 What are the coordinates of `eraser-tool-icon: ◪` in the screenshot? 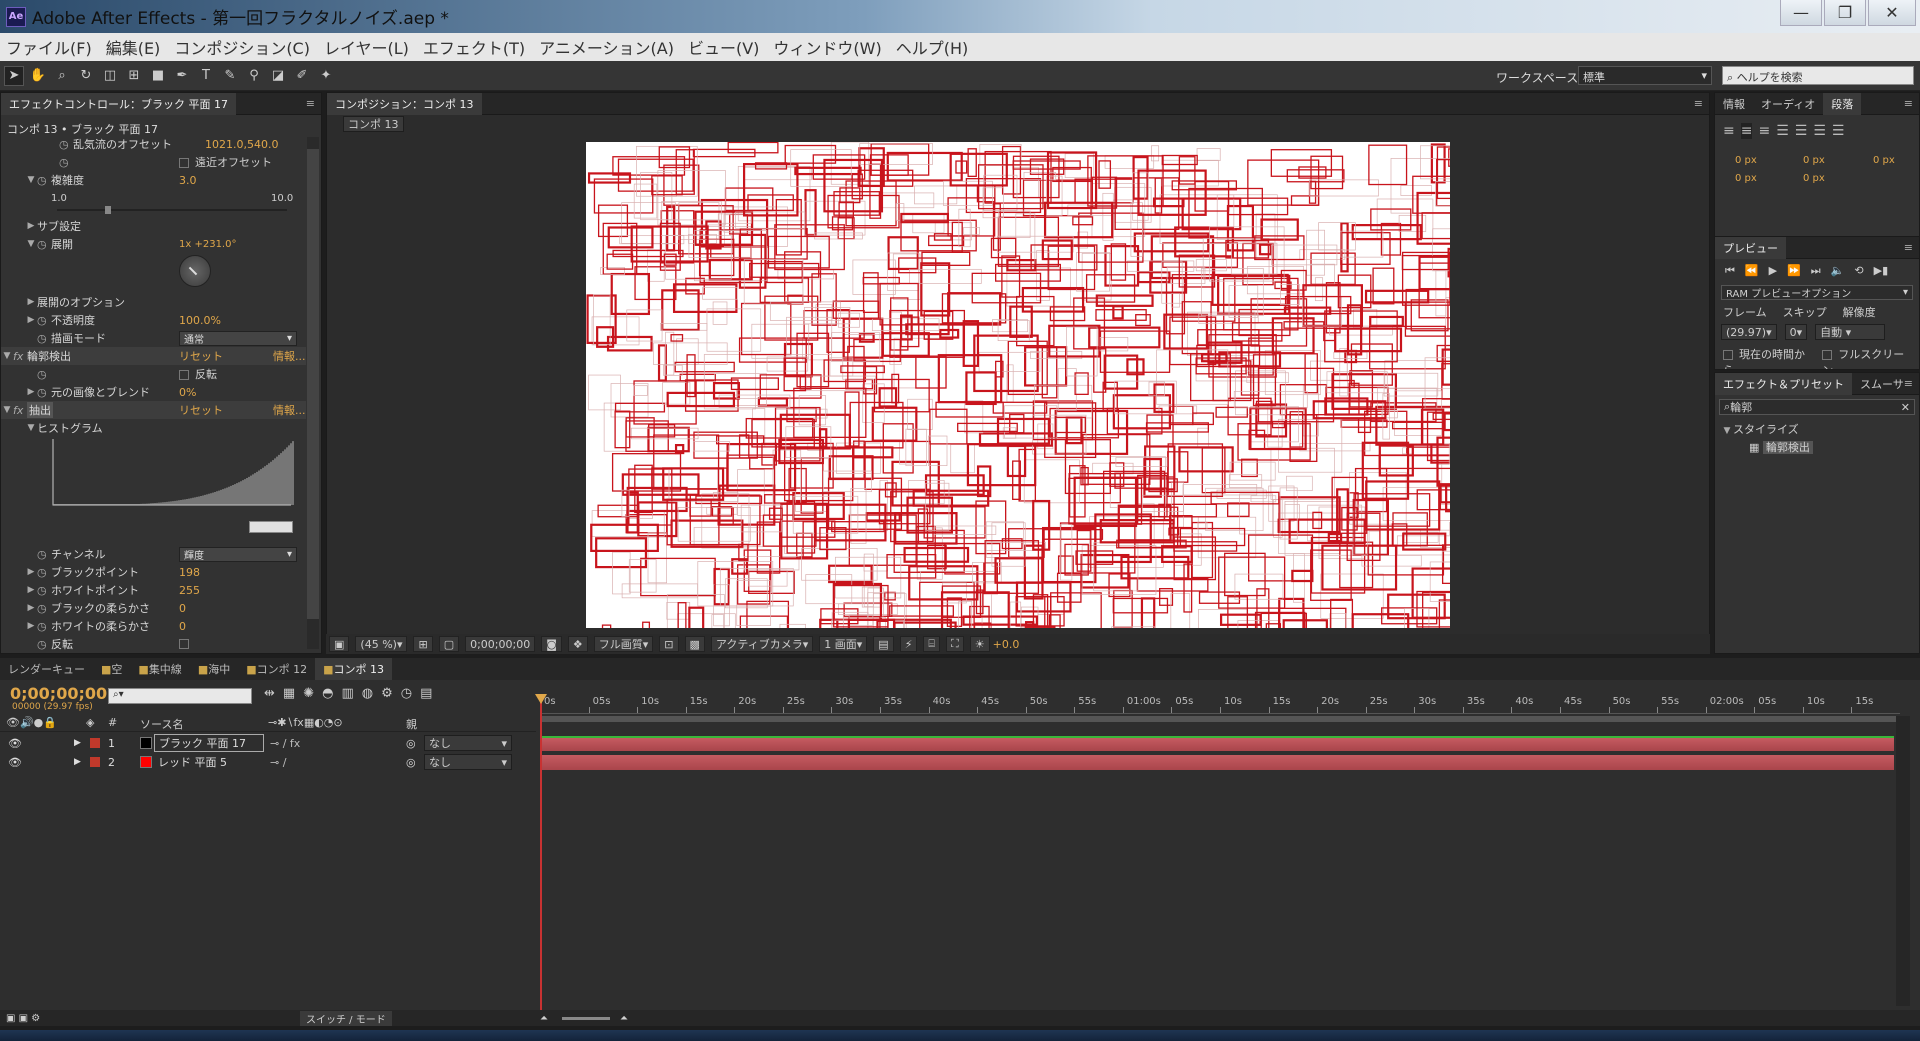 It's located at (278, 76).